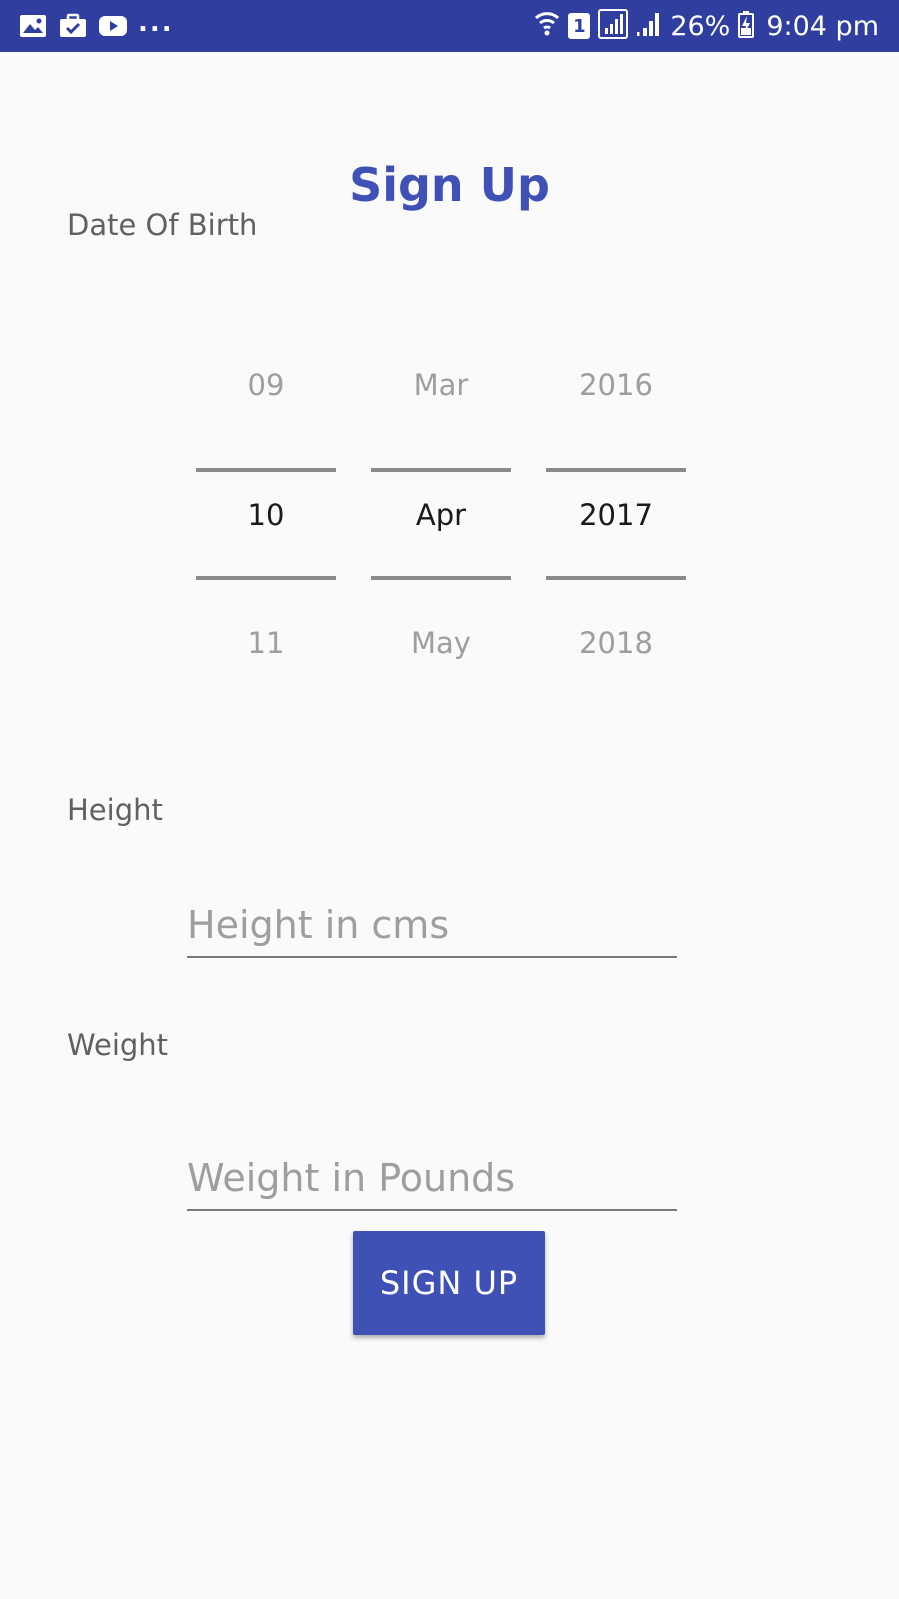  What do you see at coordinates (441, 643) in the screenshot?
I see `month-next: May` at bounding box center [441, 643].